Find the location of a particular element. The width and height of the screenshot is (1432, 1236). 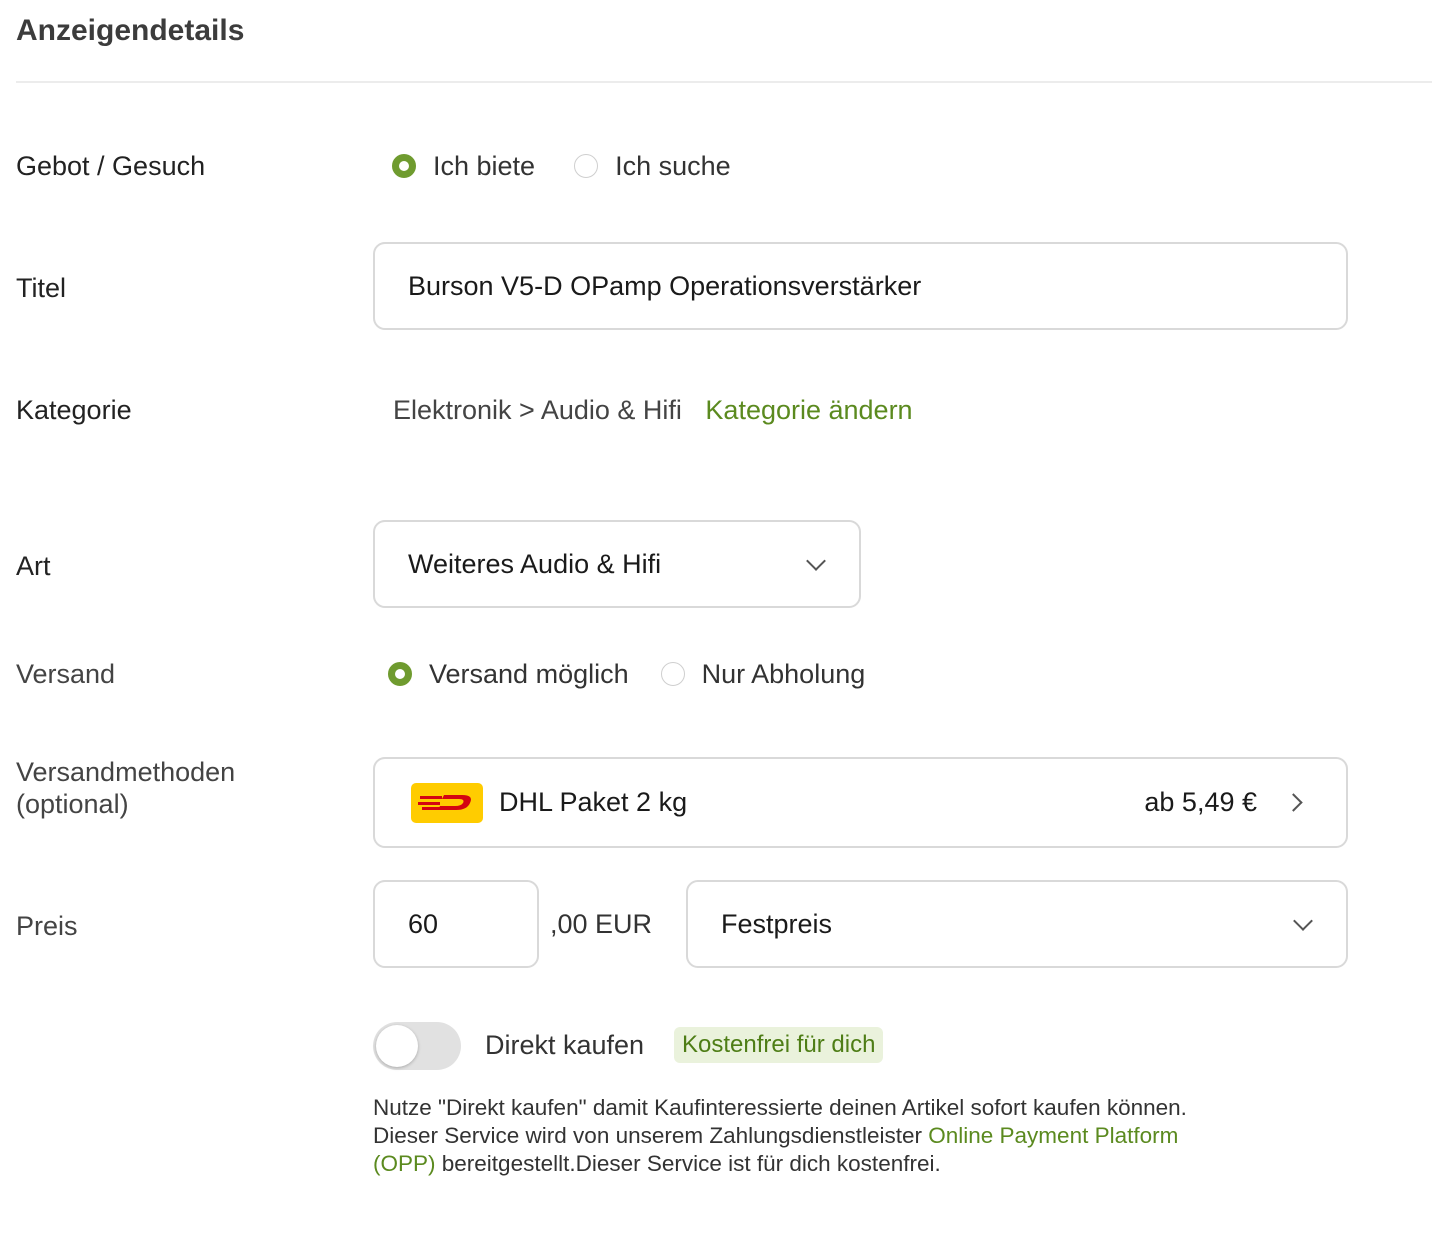

shipping-methods-label-line2: (optional) is located at coordinates (72, 804).